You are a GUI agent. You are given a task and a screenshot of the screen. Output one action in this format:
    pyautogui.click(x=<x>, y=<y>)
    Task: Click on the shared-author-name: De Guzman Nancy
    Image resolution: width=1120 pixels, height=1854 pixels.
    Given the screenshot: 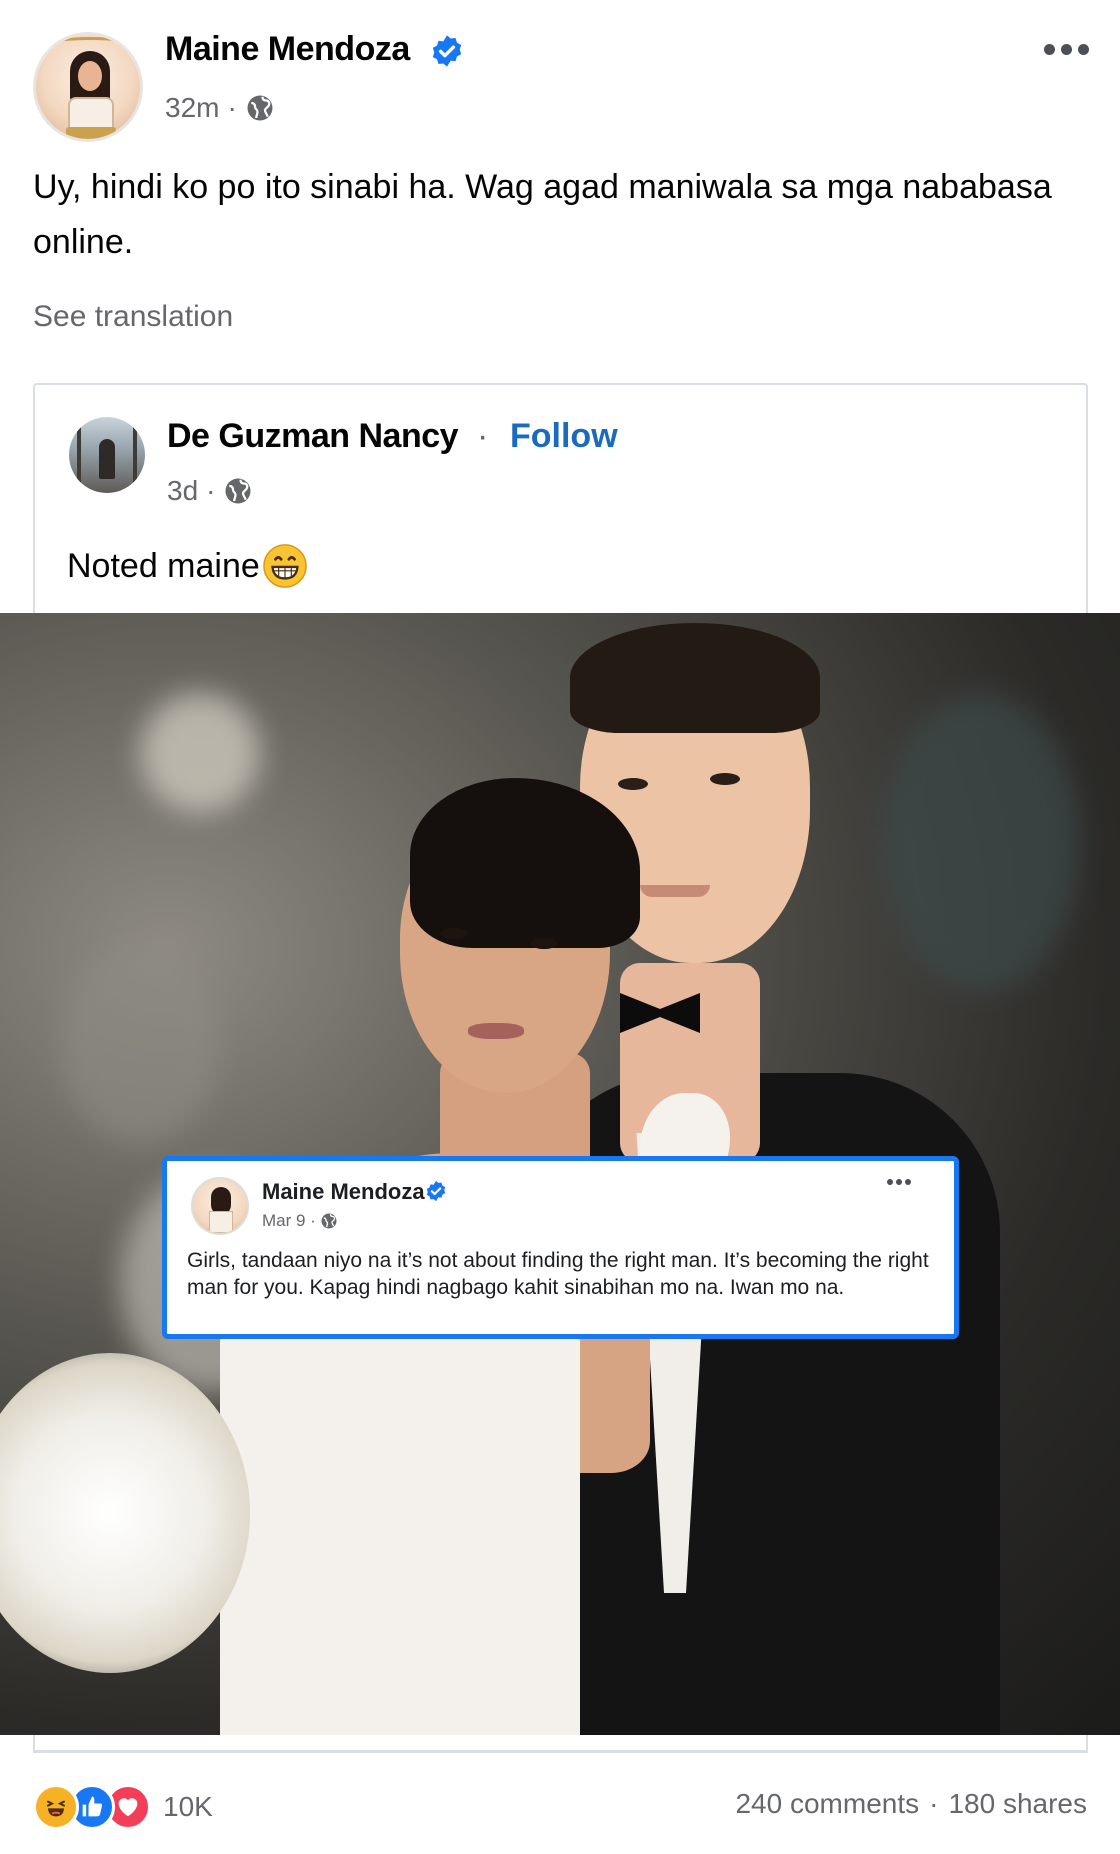 What is the action you would take?
    pyautogui.click(x=313, y=436)
    